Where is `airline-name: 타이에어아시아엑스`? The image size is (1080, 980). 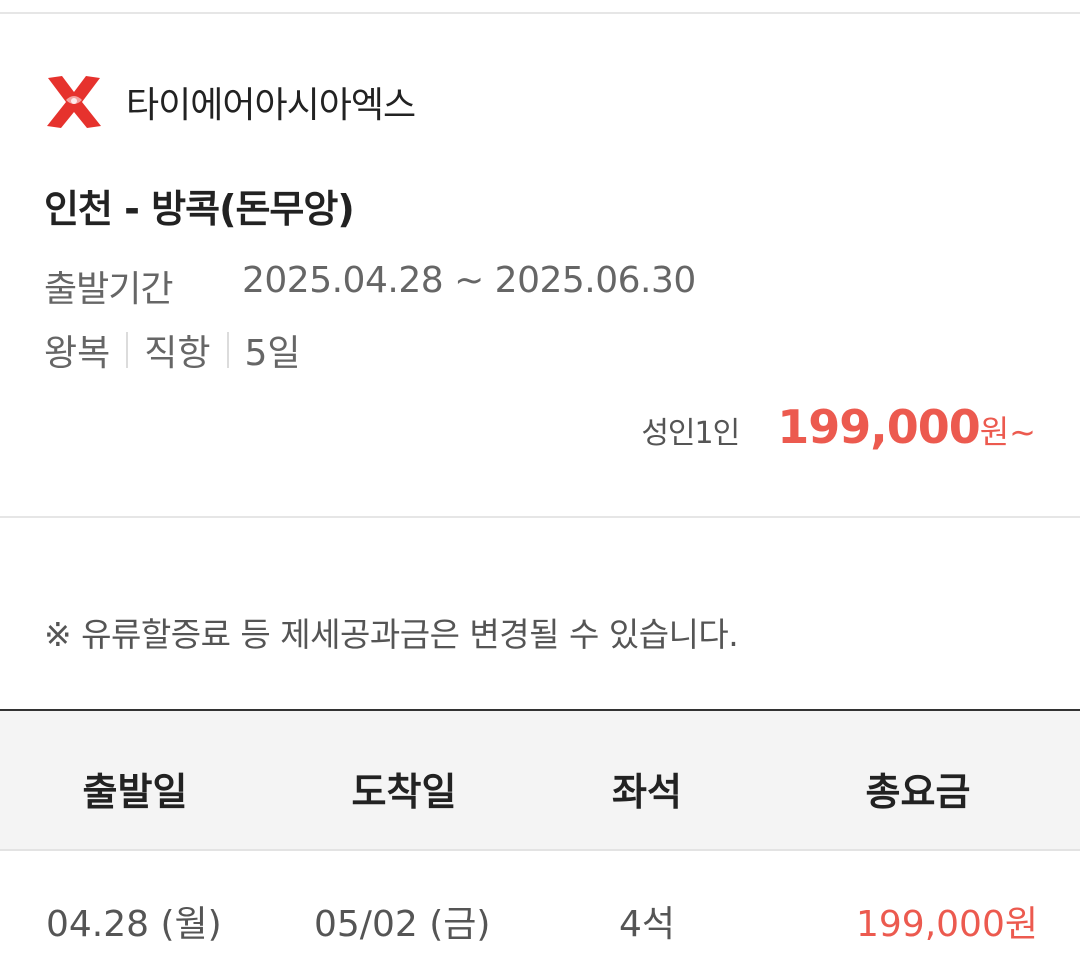
airline-name: 타이에어아시아엑스 is located at coordinates (271, 105).